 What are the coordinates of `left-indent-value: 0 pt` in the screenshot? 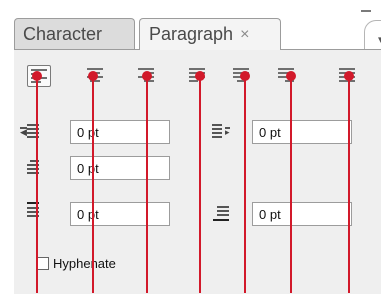 It's located at (88, 132).